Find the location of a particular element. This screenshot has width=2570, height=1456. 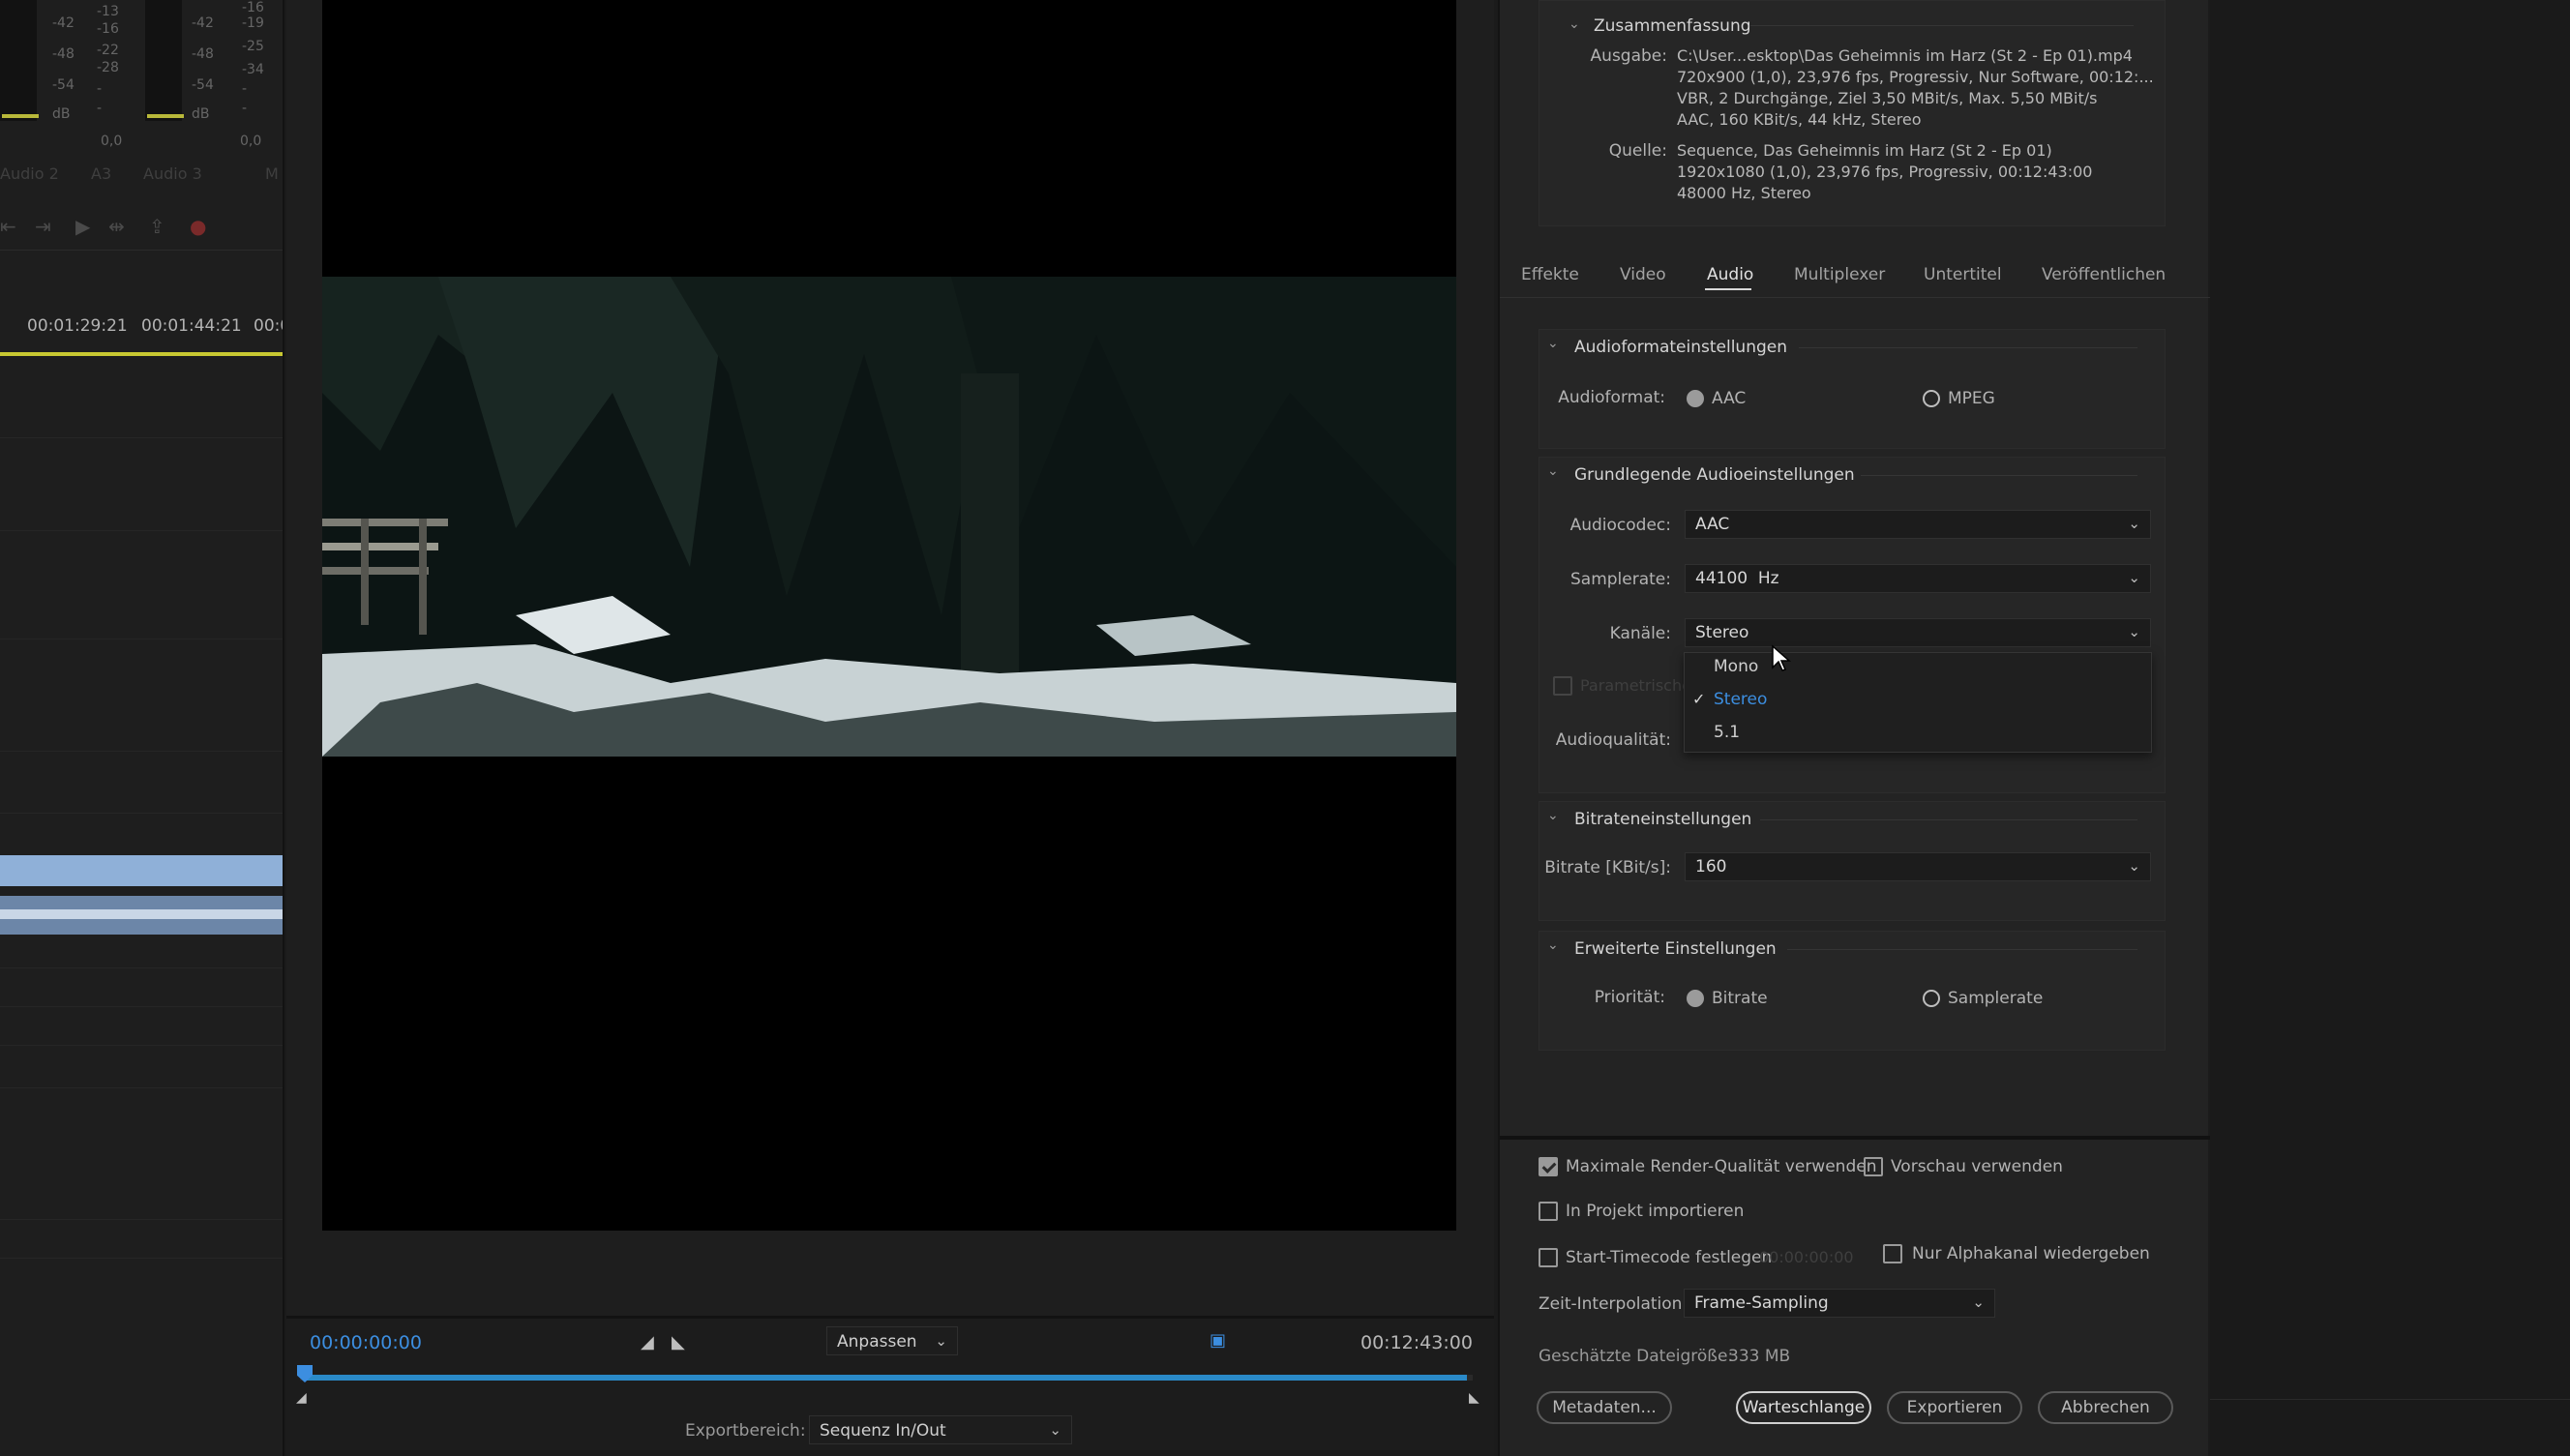

record-icon: ● is located at coordinates (198, 227).